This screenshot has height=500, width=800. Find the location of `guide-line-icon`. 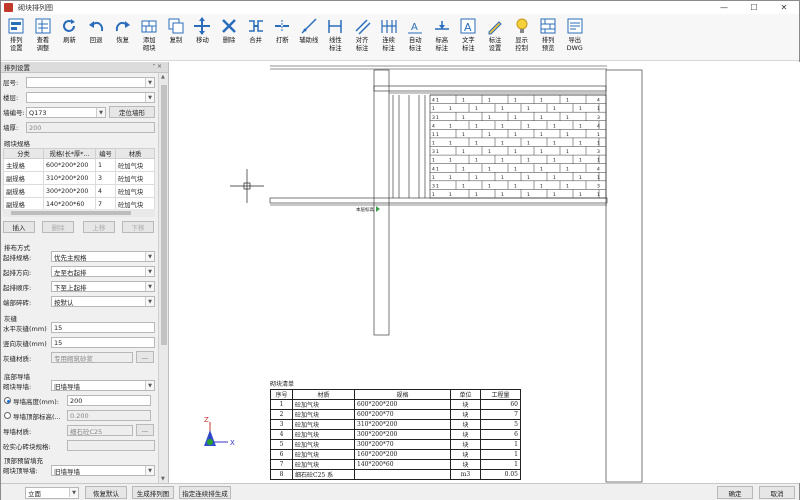

guide-line-icon is located at coordinates (309, 26).